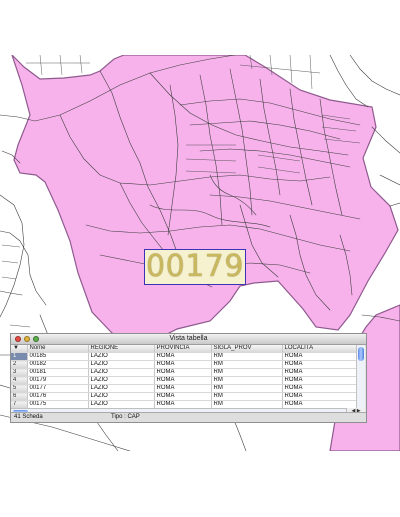 This screenshot has width=400, height=517. What do you see at coordinates (58, 349) in the screenshot?
I see `column-header-nome: Nome` at bounding box center [58, 349].